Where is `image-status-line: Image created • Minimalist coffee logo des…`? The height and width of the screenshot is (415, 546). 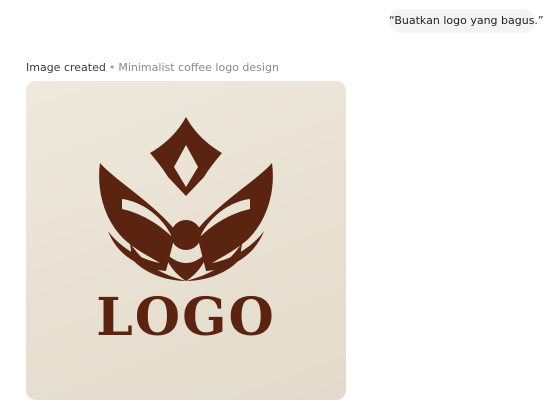 image-status-line: Image created • Minimalist coffee logo des… is located at coordinates (152, 68).